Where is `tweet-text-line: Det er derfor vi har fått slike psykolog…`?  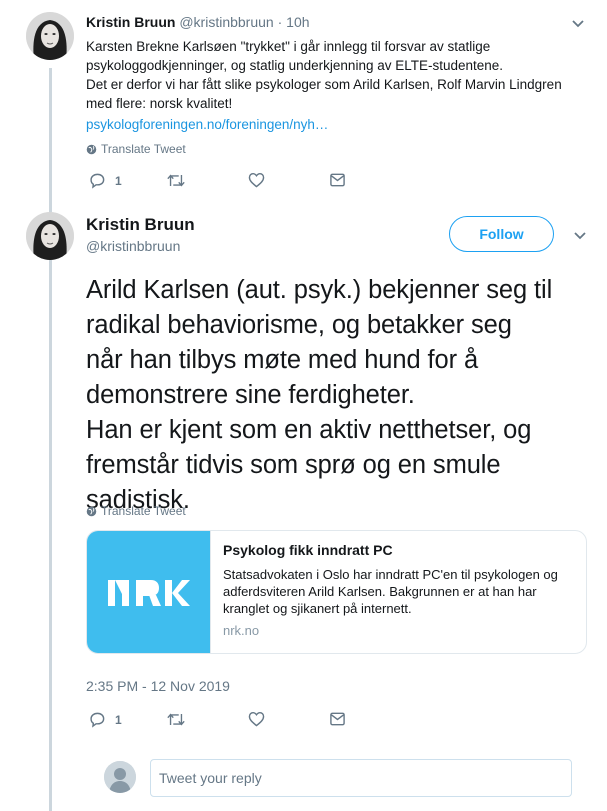
tweet-text-line: Det er derfor vi har fått slike psykolog… is located at coordinates (324, 84).